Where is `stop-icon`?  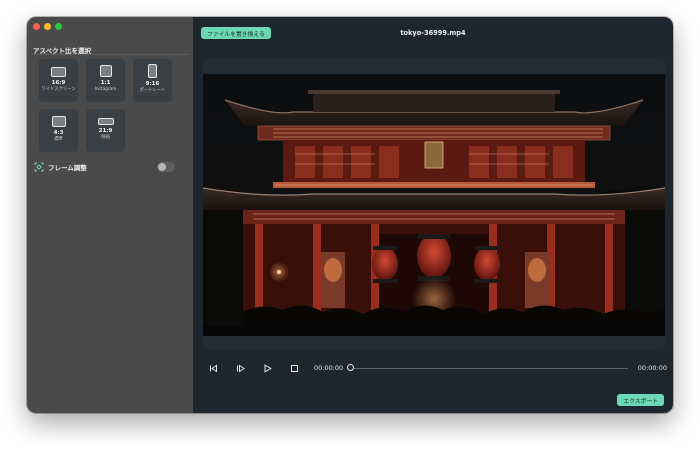 stop-icon is located at coordinates (294, 368).